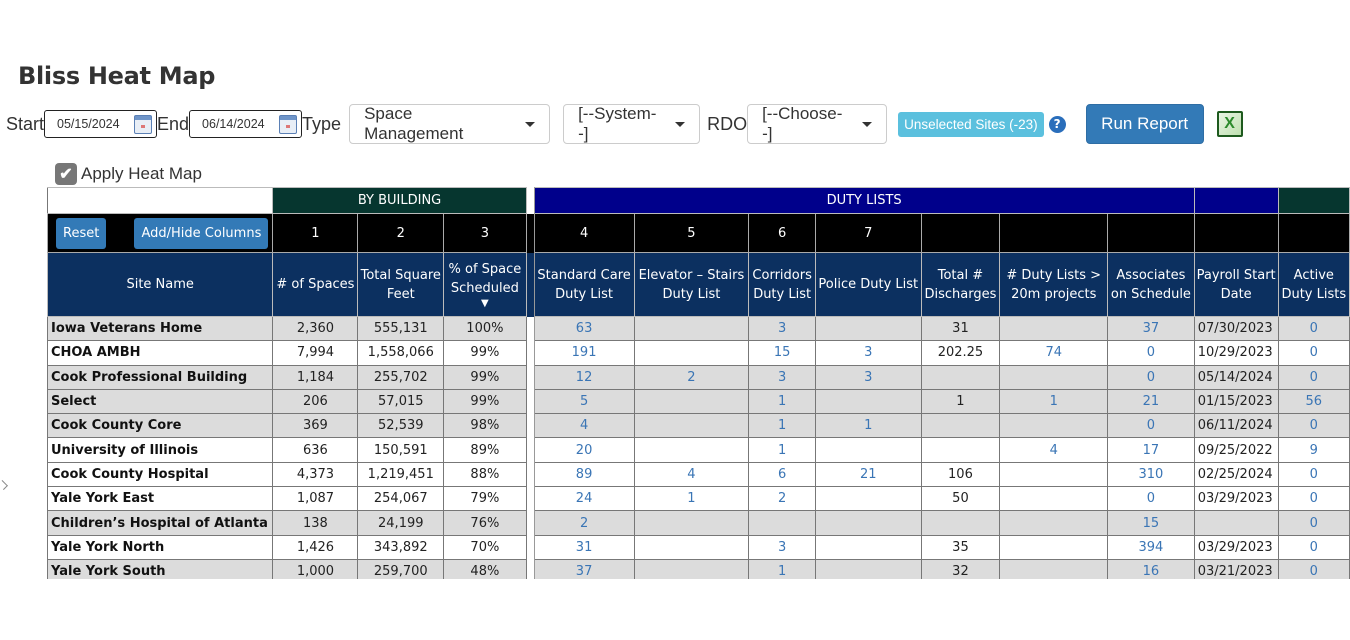  I want to click on reset-button: Reset, so click(81, 233).